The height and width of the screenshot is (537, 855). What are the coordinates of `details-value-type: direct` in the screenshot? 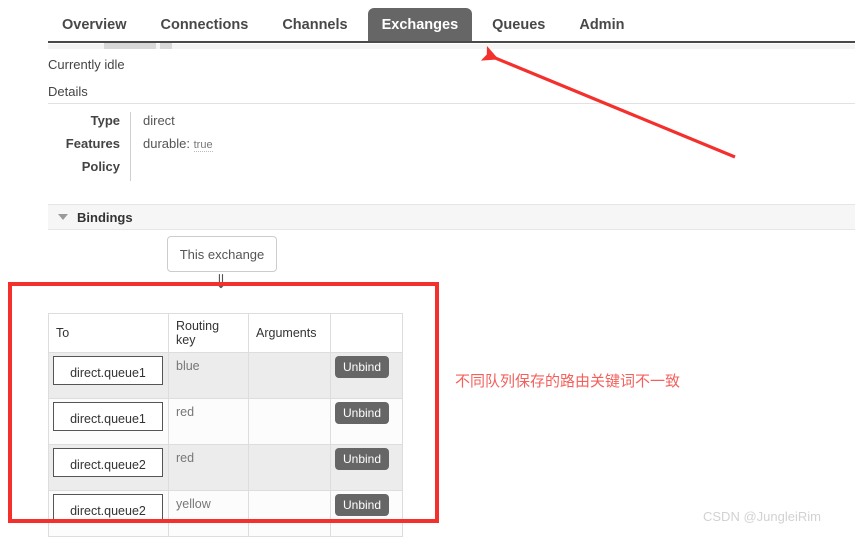 It's located at (226, 123).